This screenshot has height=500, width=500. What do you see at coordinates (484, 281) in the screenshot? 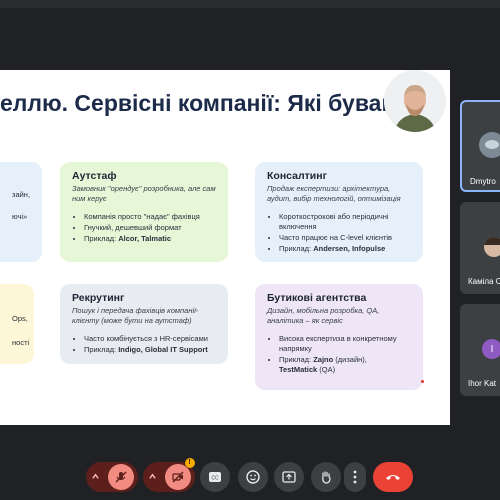
I see `participant-name: Каміла С` at bounding box center [484, 281].